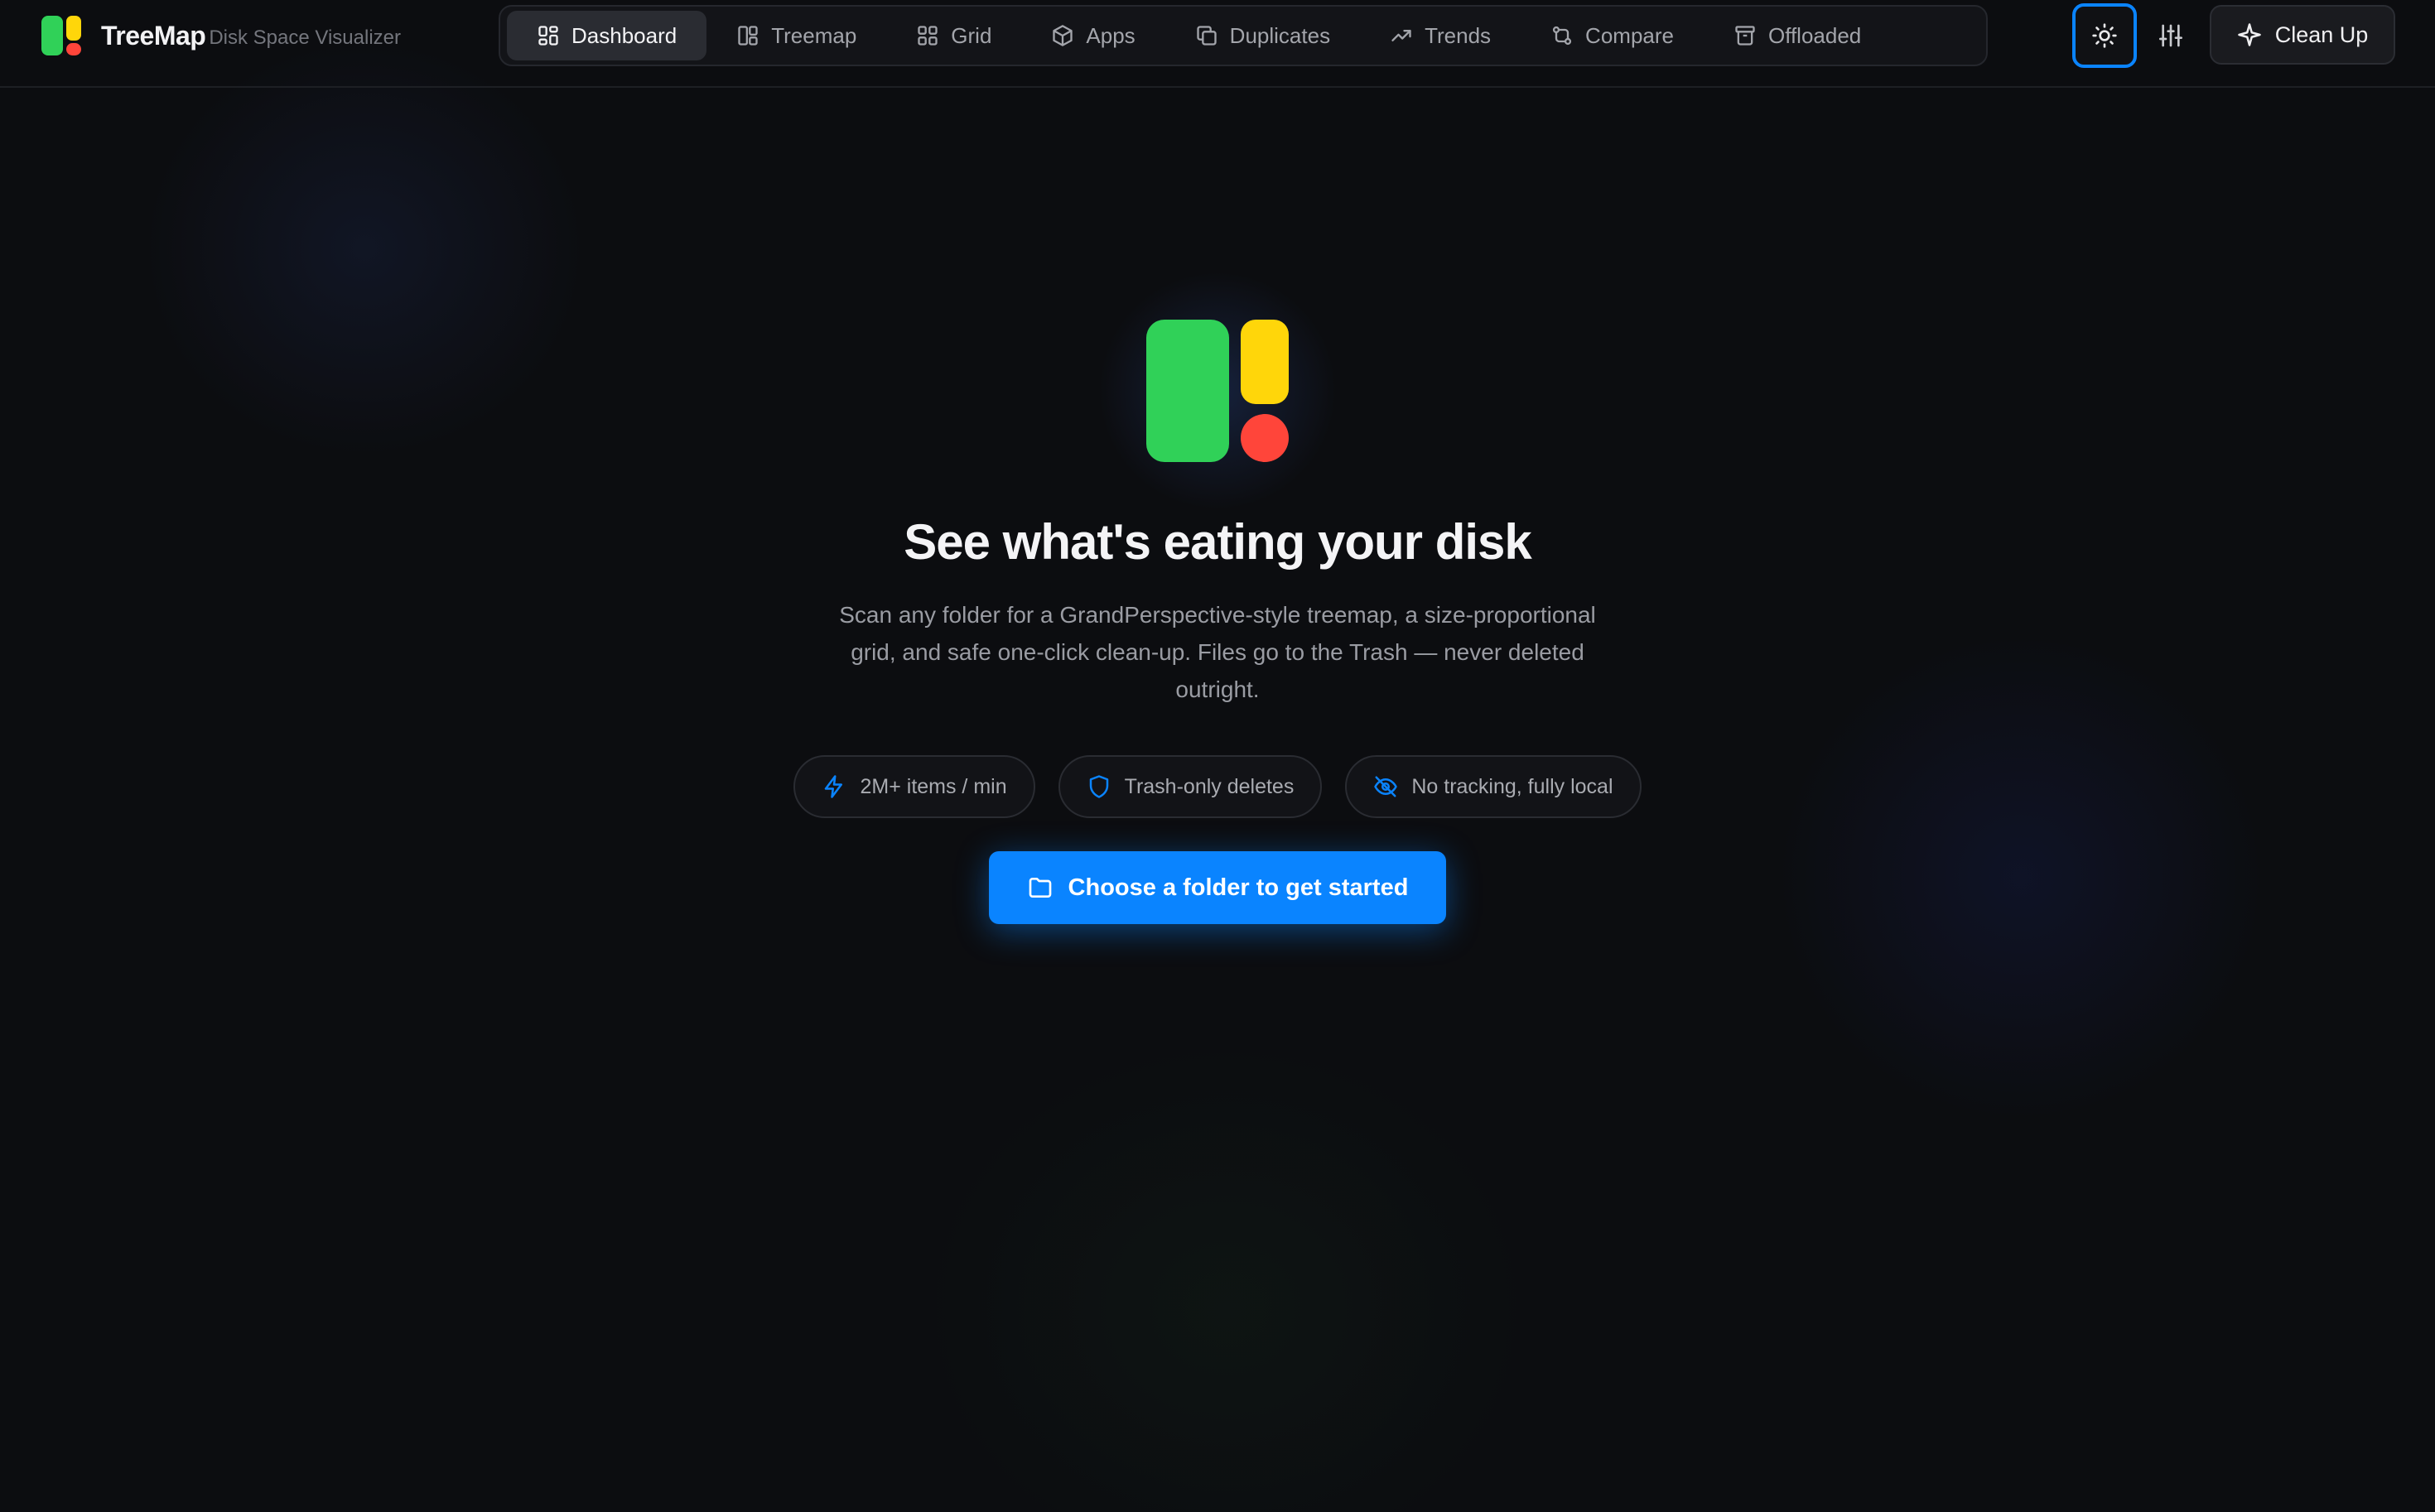  Describe the element at coordinates (1814, 35) in the screenshot. I see `tab-label: Offloaded` at that location.